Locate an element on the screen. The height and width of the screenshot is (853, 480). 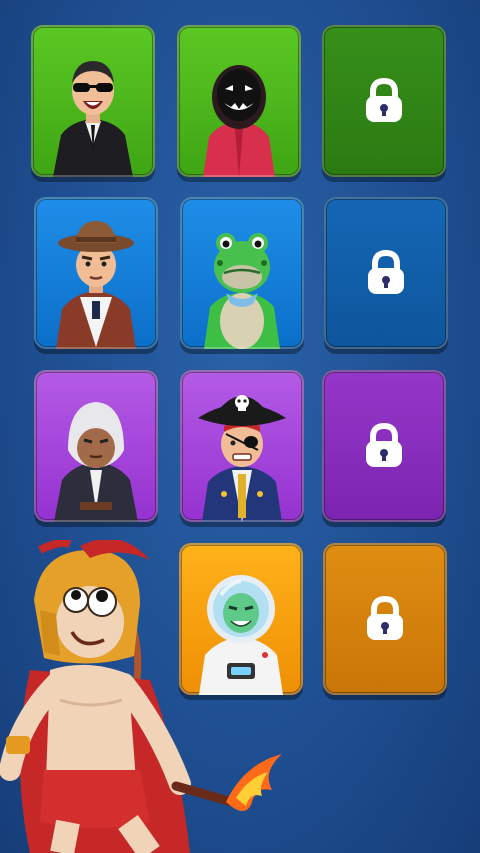
skin-card-cowboy is located at coordinates (96, 273).